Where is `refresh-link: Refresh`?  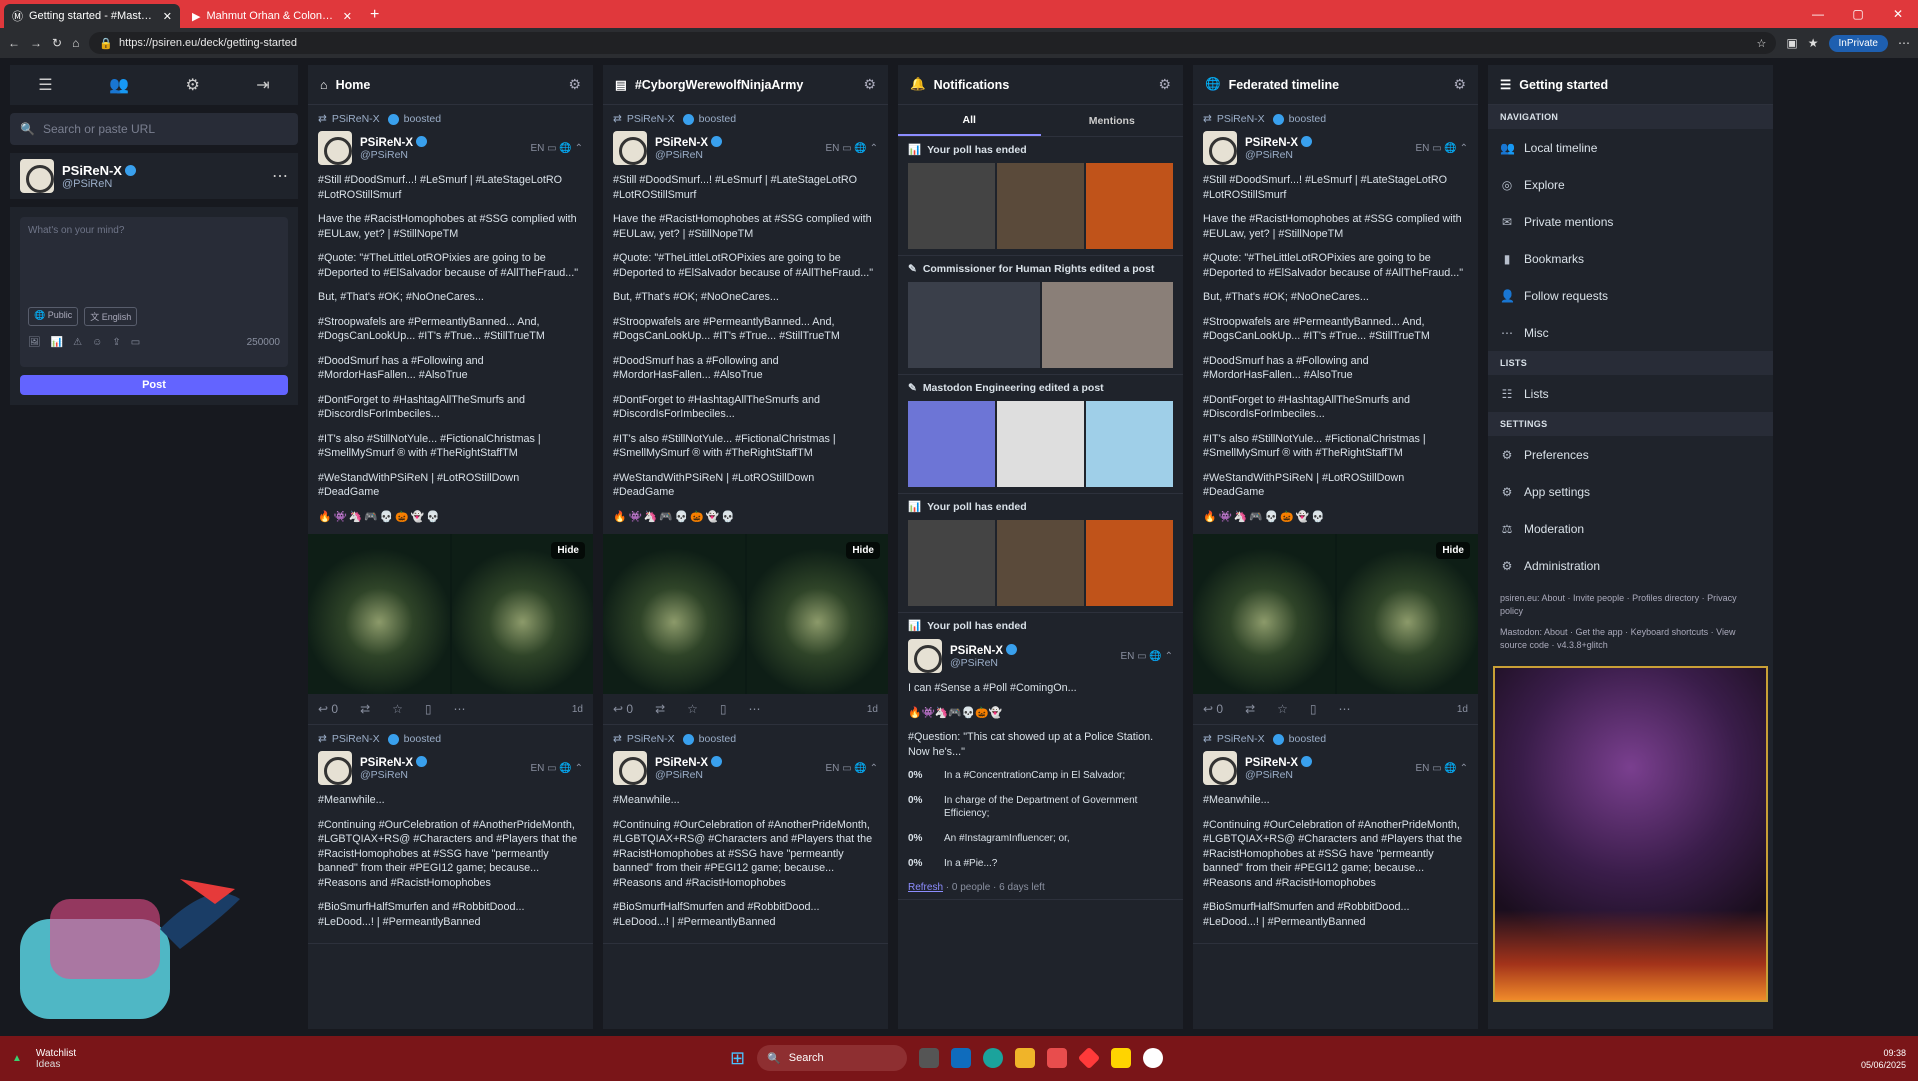
refresh-link: Refresh is located at coordinates (925, 887).